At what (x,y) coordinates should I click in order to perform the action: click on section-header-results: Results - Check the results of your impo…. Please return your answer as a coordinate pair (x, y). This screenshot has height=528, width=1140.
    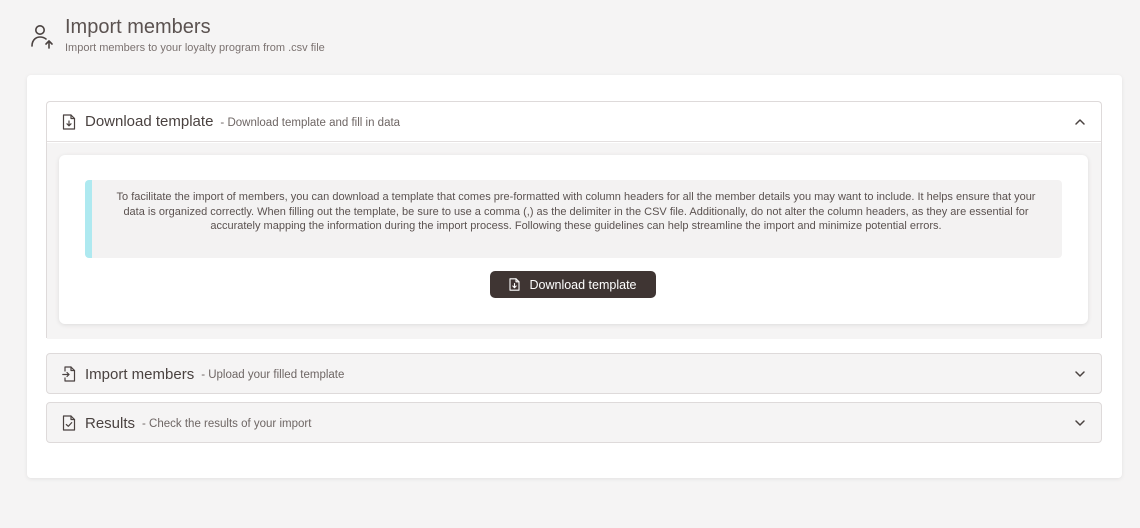
    Looking at the image, I should click on (574, 423).